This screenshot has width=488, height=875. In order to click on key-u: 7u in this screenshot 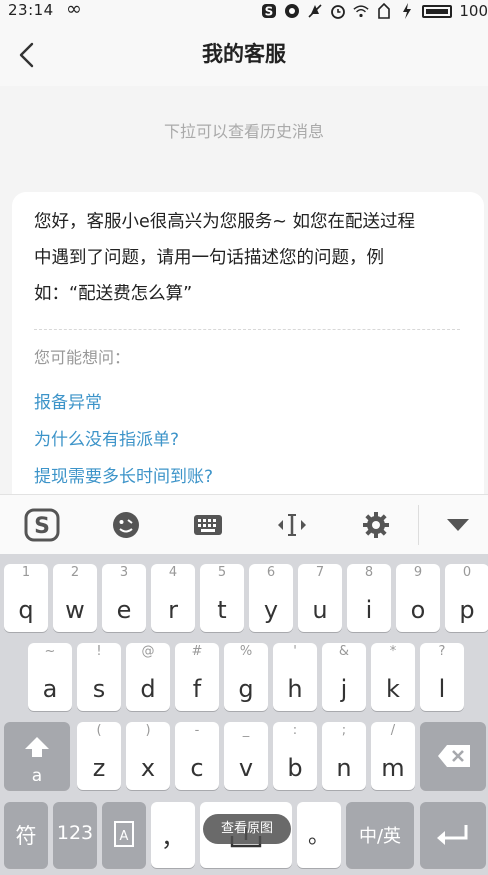, I will do `click(320, 598)`.